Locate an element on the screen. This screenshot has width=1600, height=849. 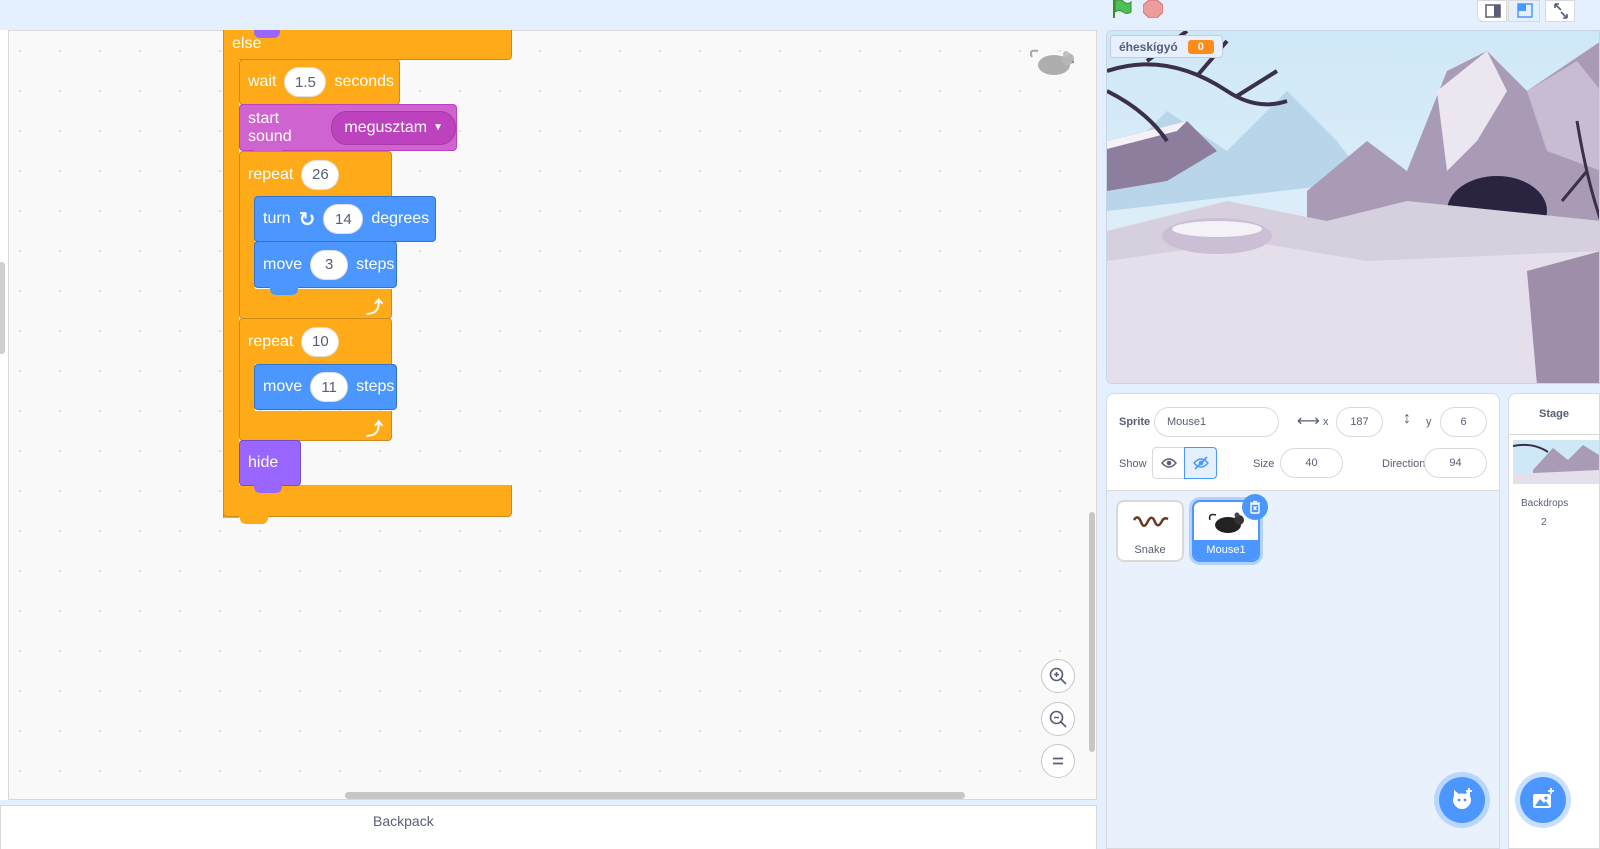
y-position-icon: ↕ is located at coordinates (1407, 418).